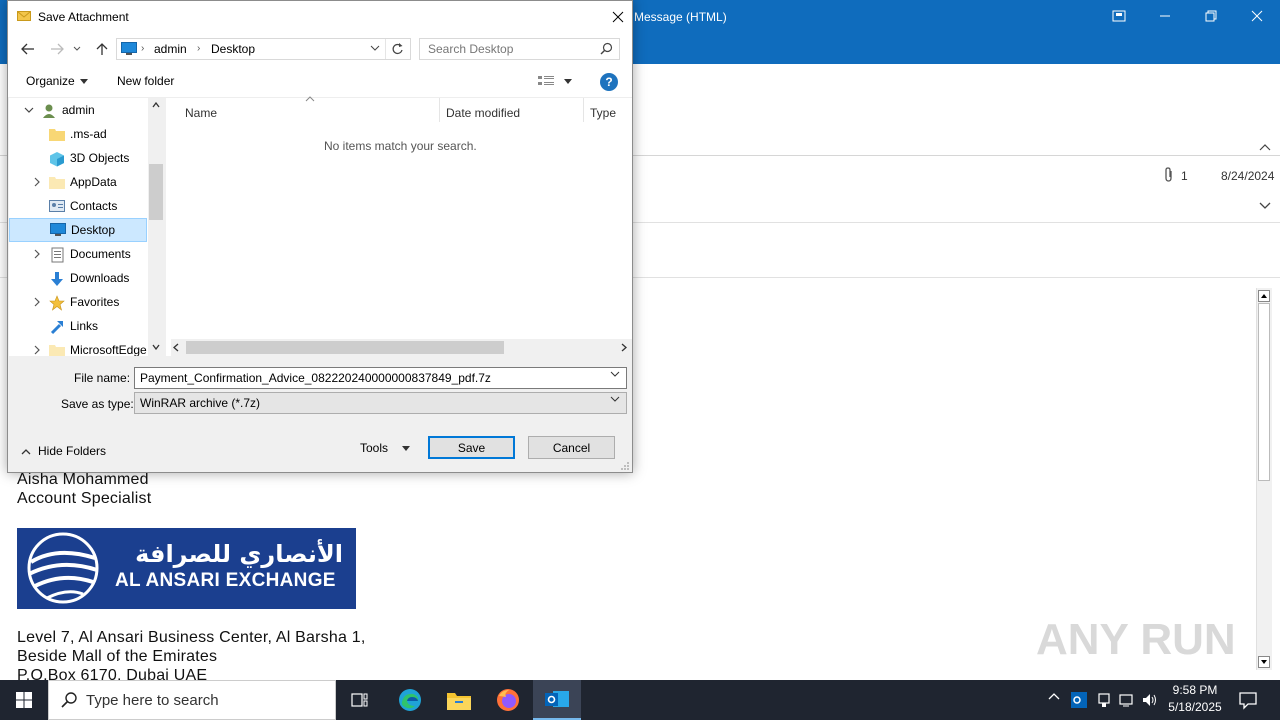 The height and width of the screenshot is (720, 1280). I want to click on user-folder-icon, so click(49, 110).